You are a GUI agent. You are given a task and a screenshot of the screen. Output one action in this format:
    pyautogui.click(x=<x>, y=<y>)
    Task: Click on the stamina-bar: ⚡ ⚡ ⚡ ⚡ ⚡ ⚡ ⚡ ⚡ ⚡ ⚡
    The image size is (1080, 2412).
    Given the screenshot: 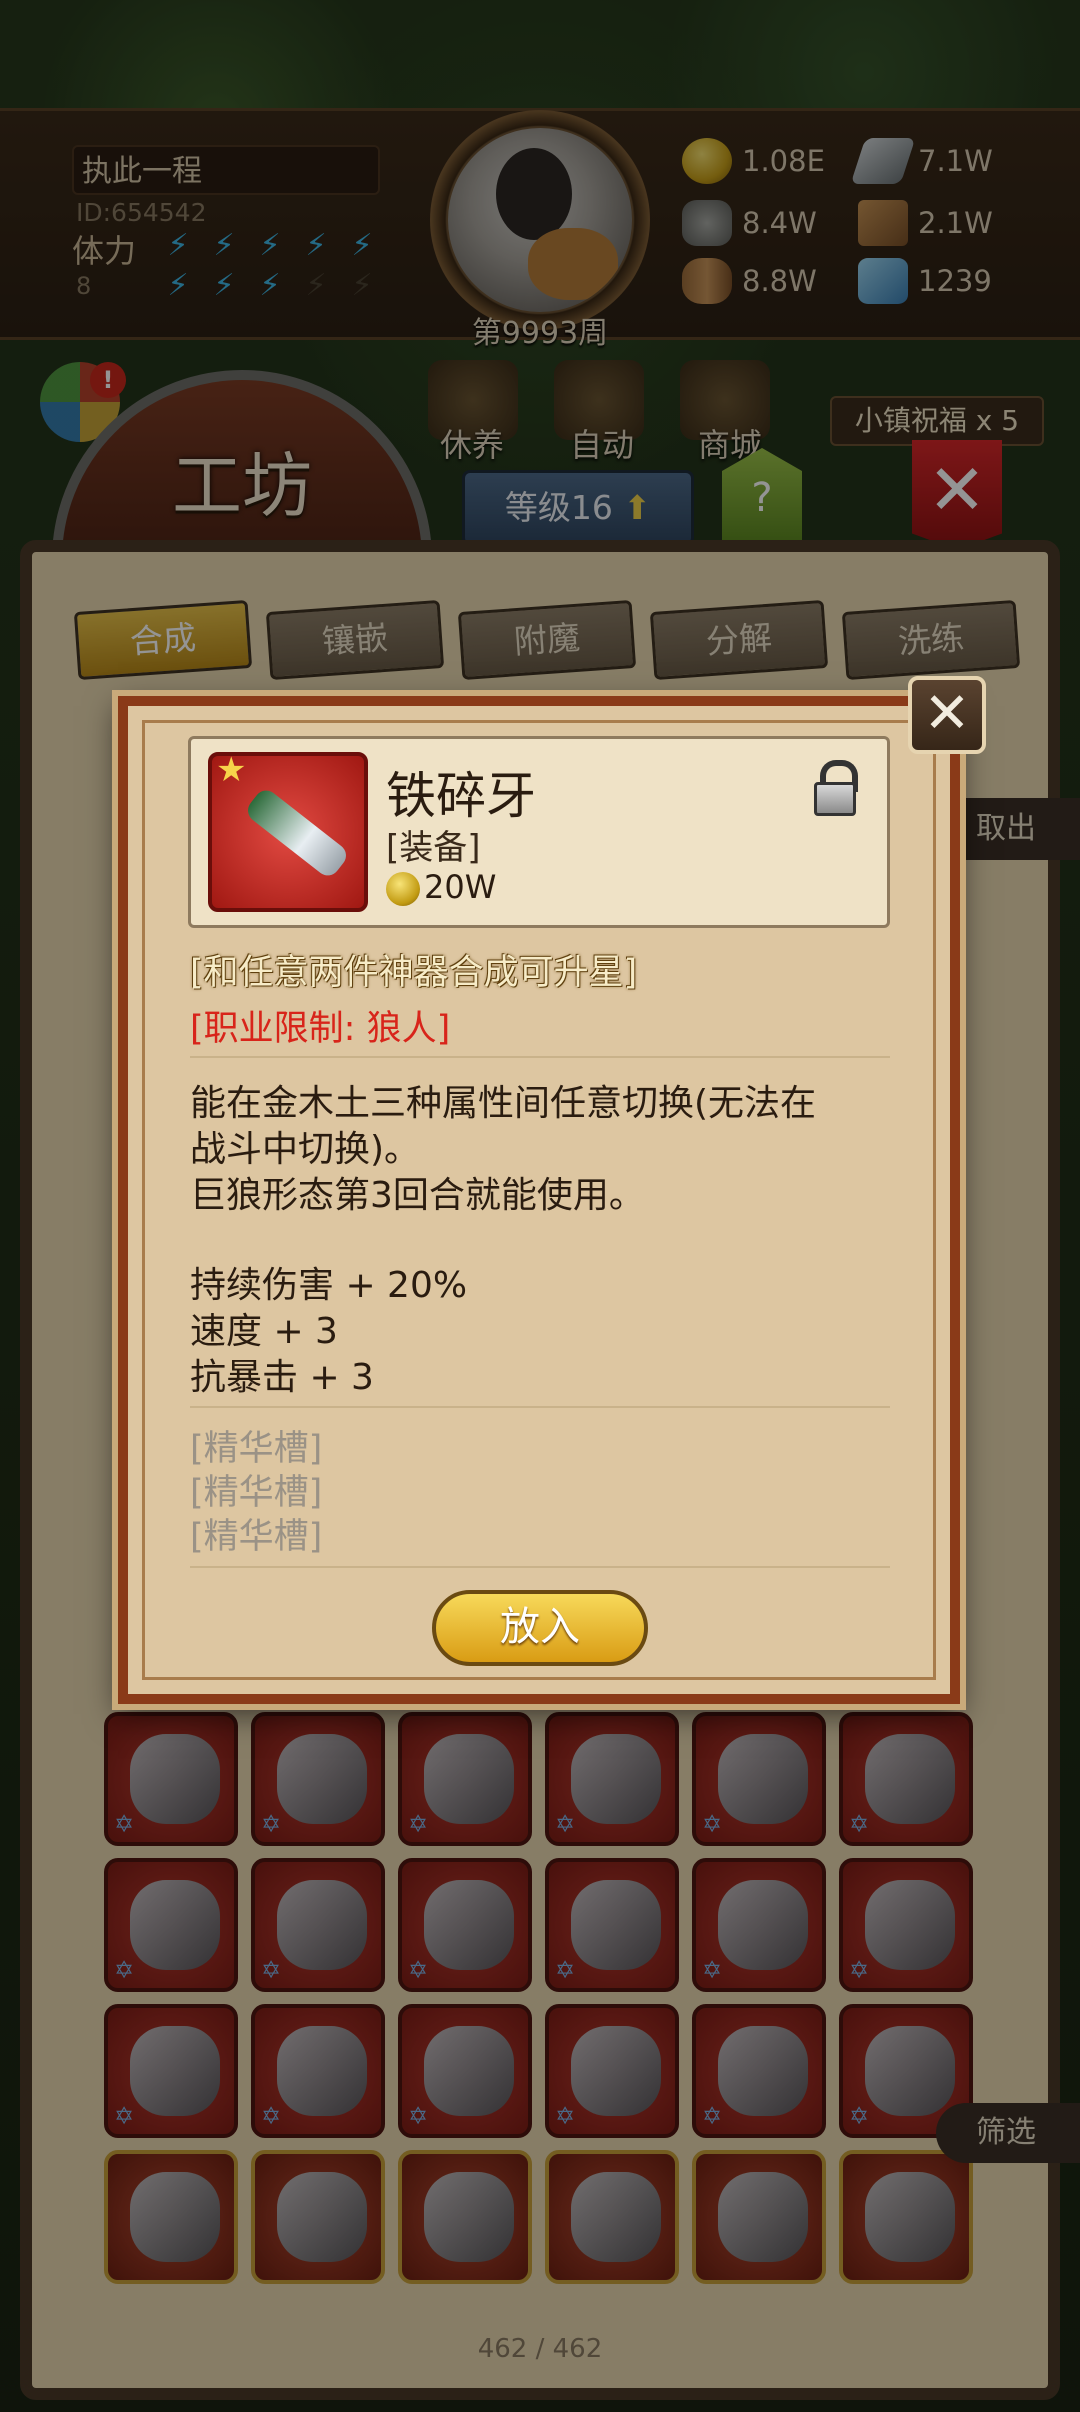 What is the action you would take?
    pyautogui.click(x=266, y=265)
    